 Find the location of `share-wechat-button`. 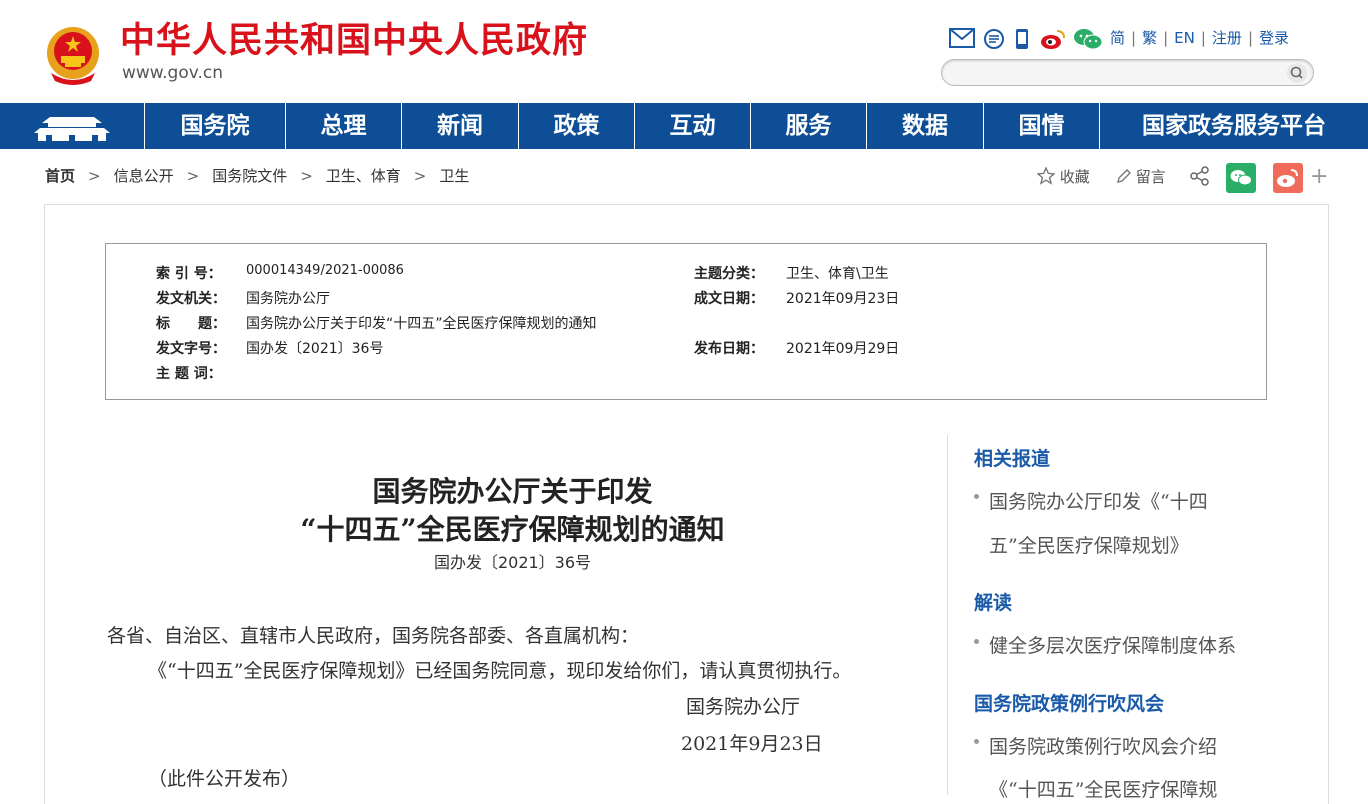

share-wechat-button is located at coordinates (1241, 182).